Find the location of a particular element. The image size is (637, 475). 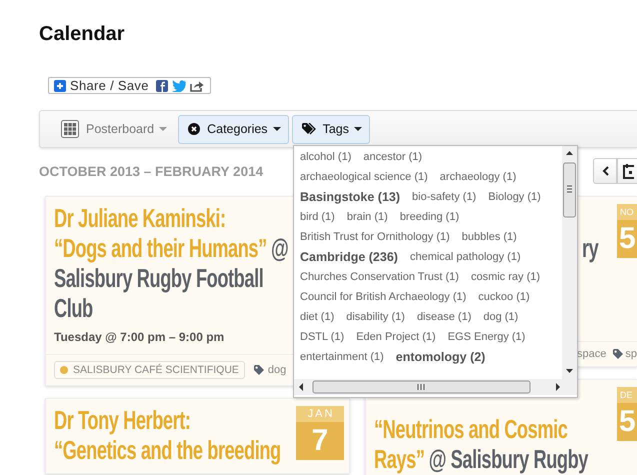

calendar-button is located at coordinates (627, 171).